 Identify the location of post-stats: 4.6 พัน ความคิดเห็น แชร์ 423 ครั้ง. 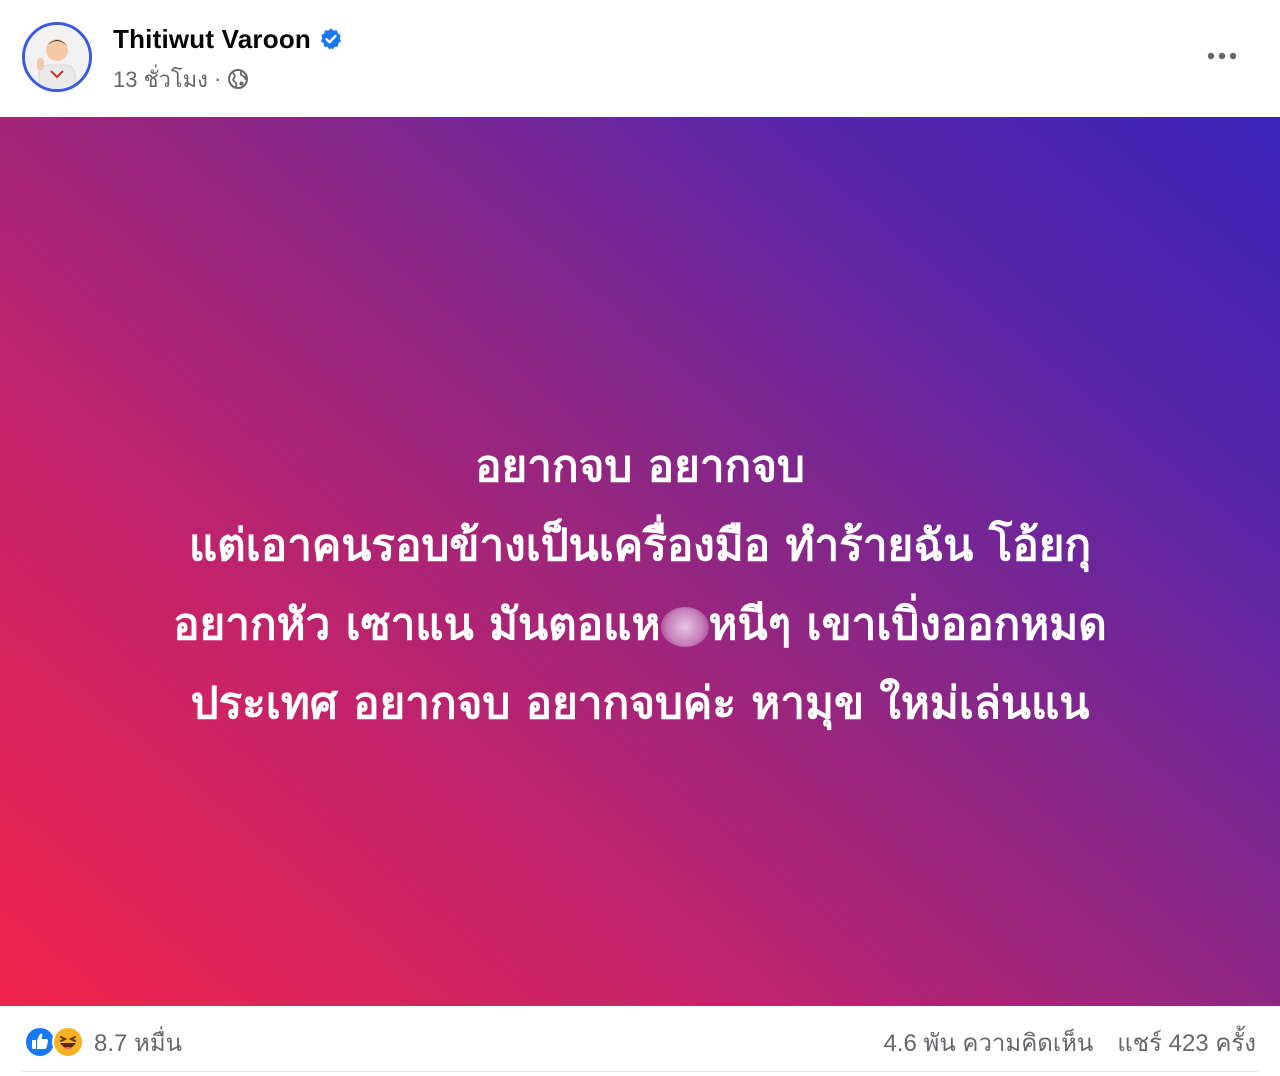
(1069, 1042).